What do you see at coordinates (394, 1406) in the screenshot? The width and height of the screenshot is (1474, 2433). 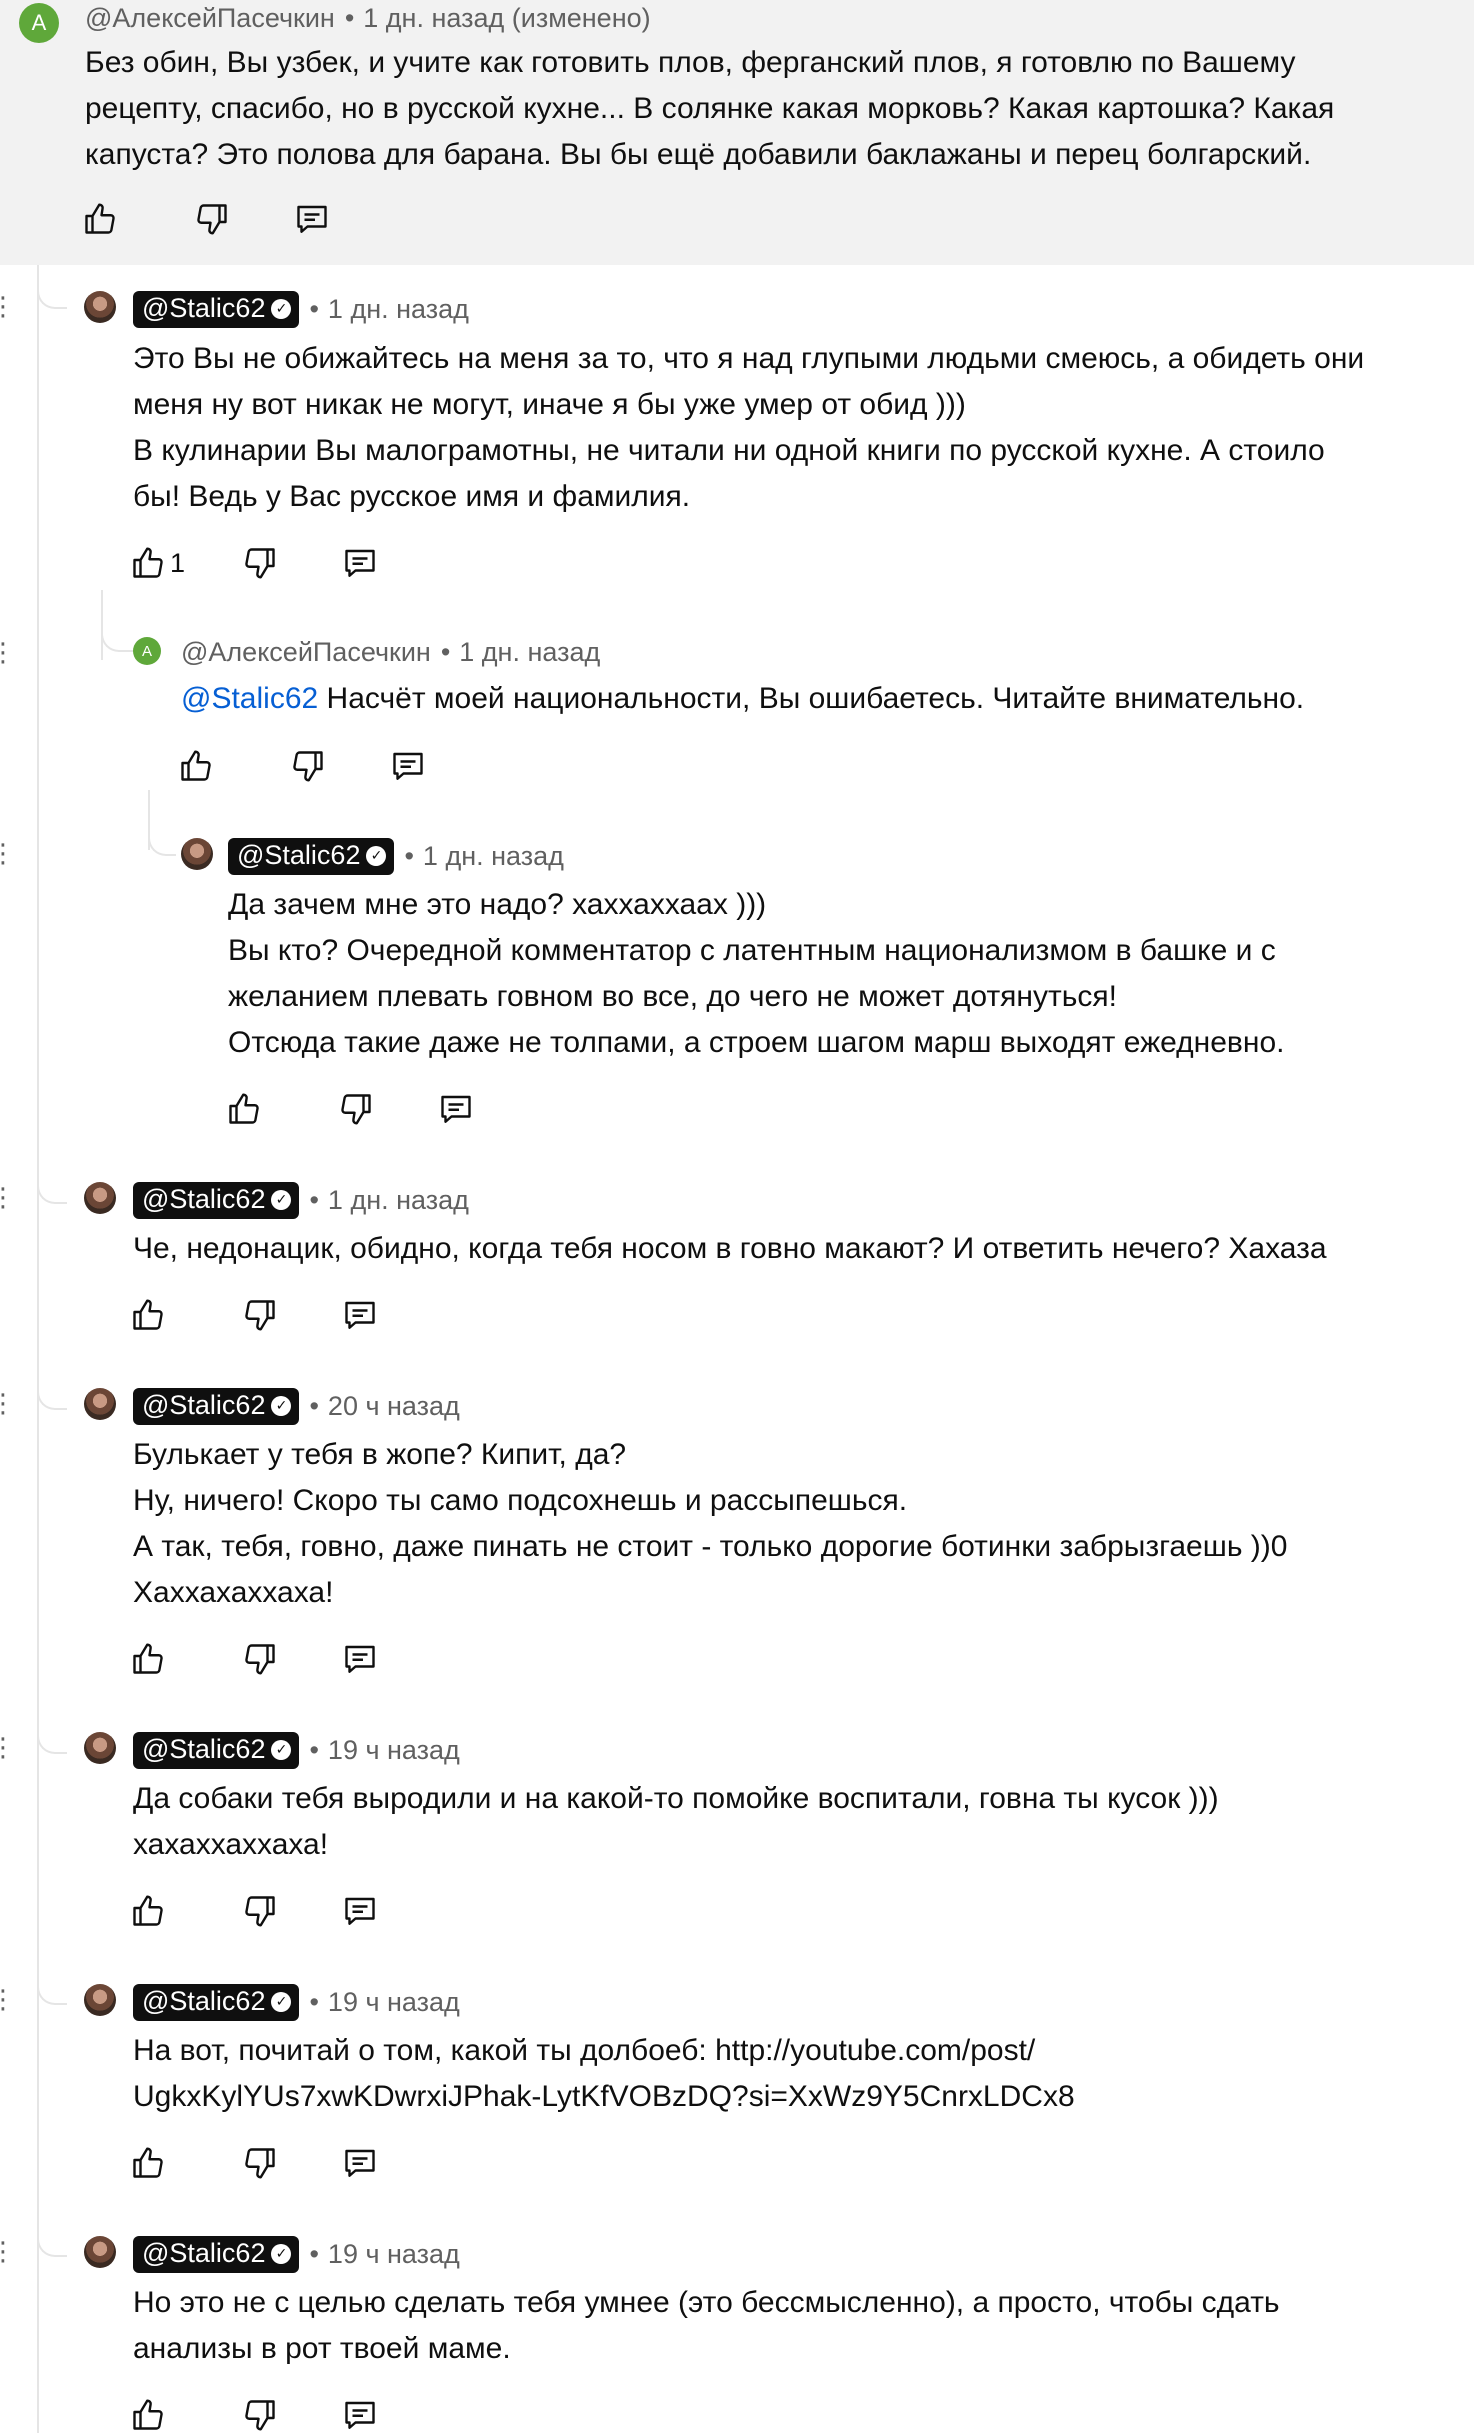 I see `comment-time: 20 ч назад` at bounding box center [394, 1406].